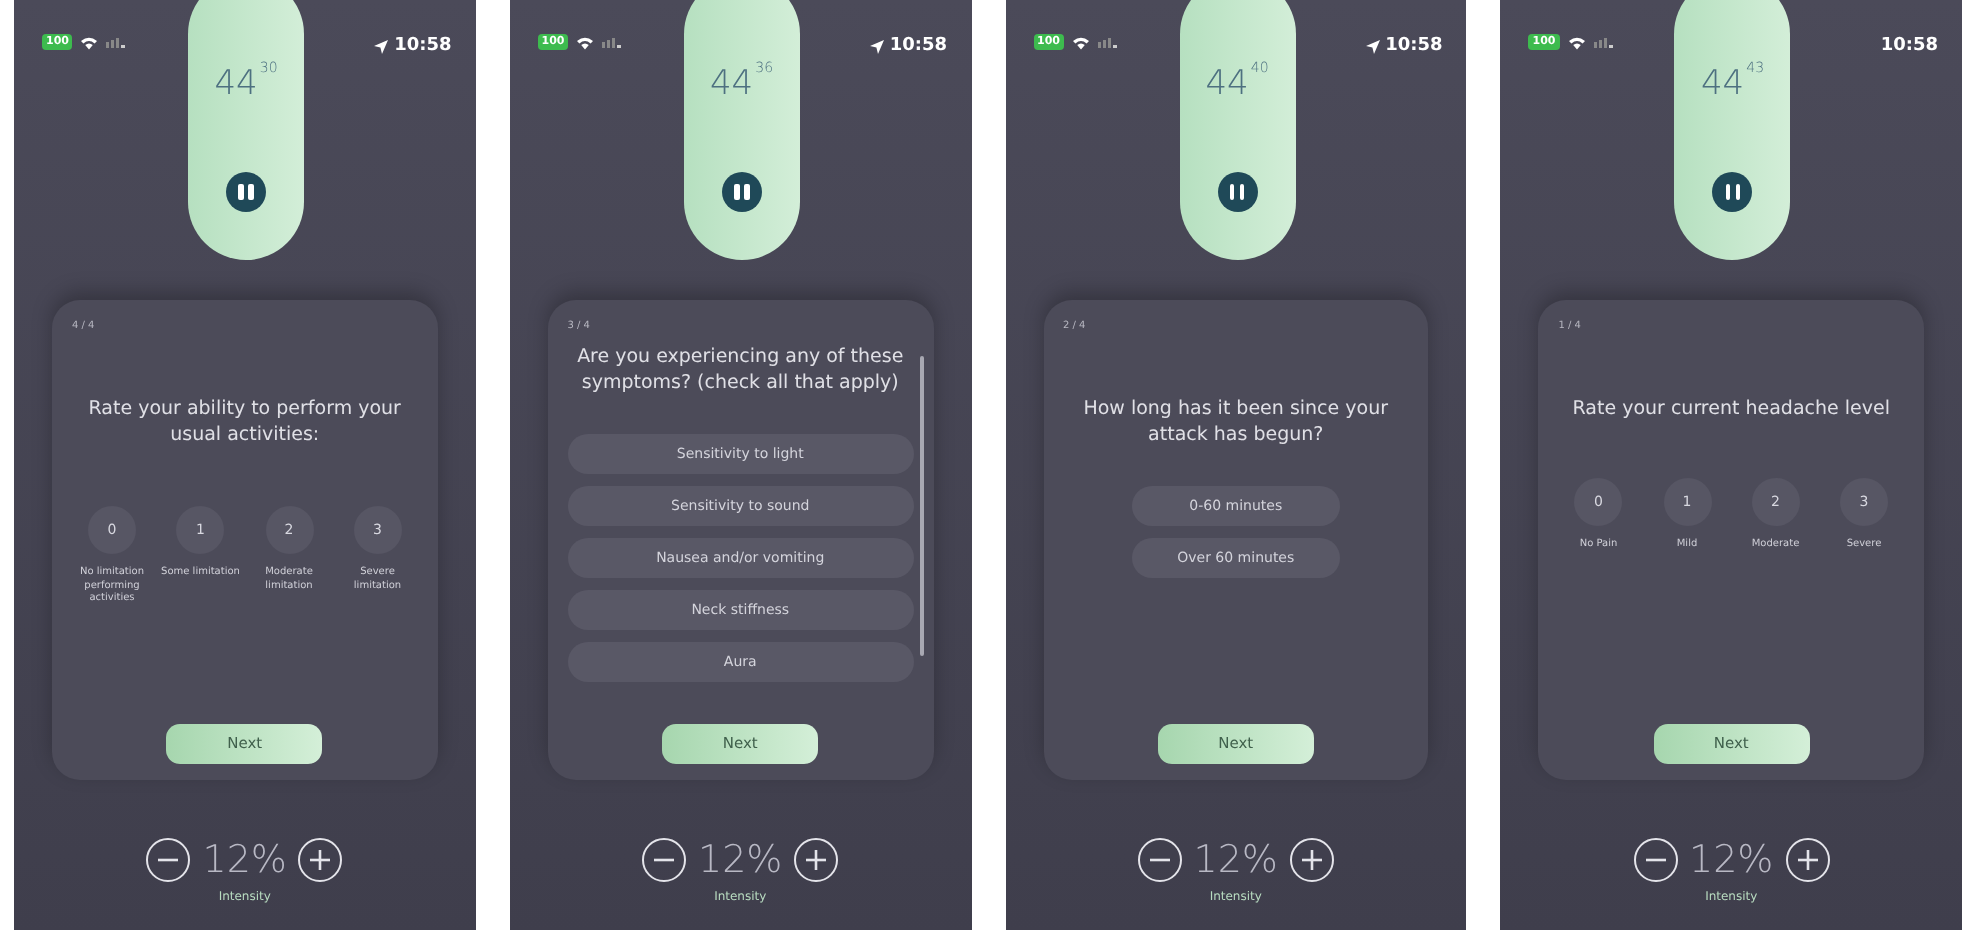 The height and width of the screenshot is (930, 1962). I want to click on question-text: Rate your ability to perform your usual activities:, so click(244, 423).